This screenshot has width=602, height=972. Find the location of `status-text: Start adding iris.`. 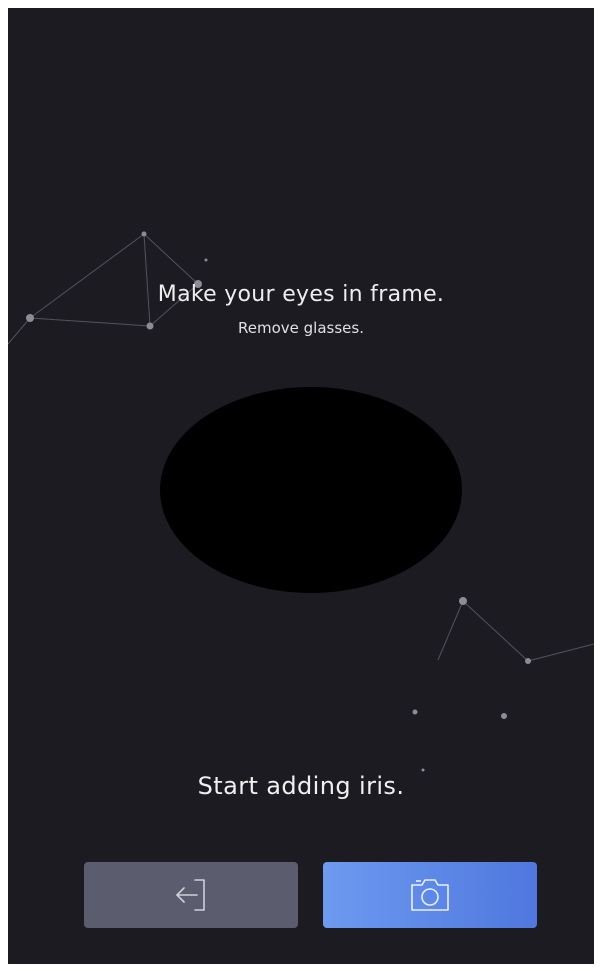

status-text: Start adding iris. is located at coordinates (301, 786).